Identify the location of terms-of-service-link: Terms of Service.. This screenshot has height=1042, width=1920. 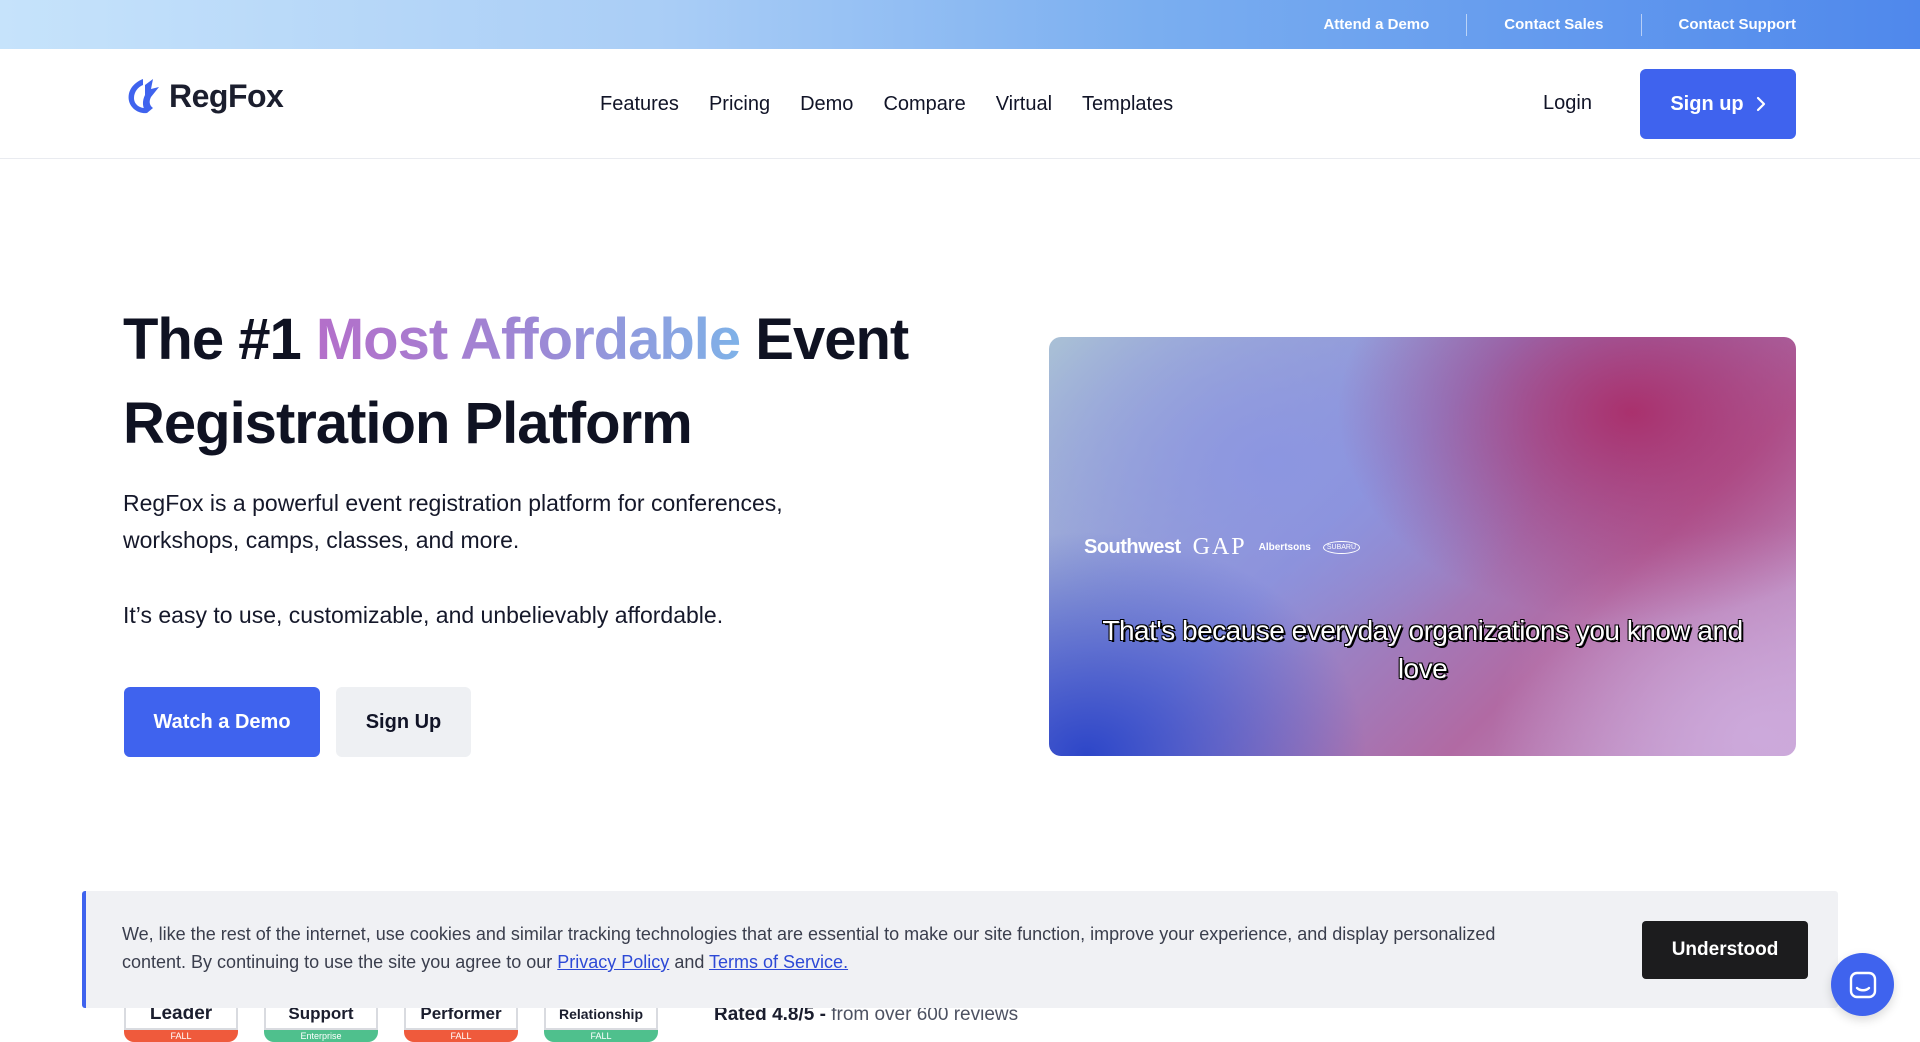
(778, 962).